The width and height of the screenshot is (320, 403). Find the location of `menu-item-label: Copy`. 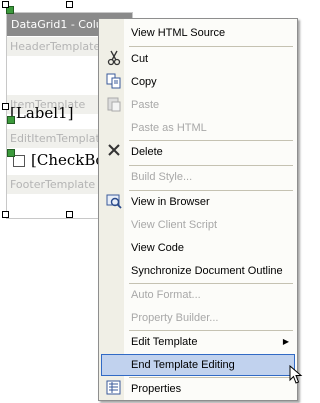

menu-item-label: Copy is located at coordinates (144, 82).